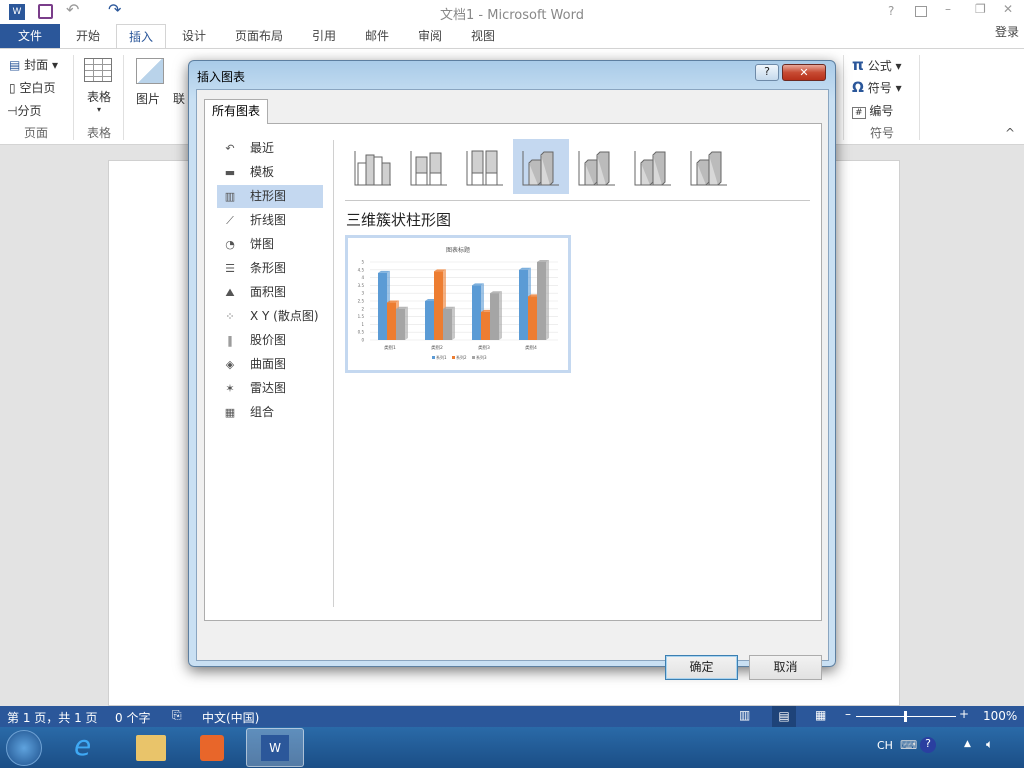 Image resolution: width=1024 pixels, height=768 pixels. Describe the element at coordinates (820, 715) in the screenshot. I see `web-layout-icon: ▦` at that location.